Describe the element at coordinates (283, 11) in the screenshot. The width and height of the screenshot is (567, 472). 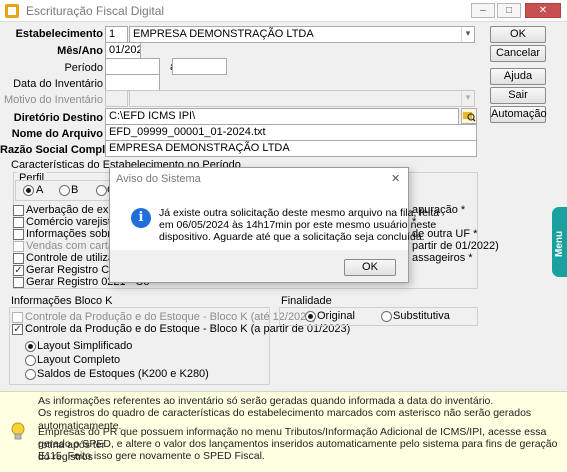
I see `title-bar: Escrituração Fiscal Digital – □ ✕` at that location.